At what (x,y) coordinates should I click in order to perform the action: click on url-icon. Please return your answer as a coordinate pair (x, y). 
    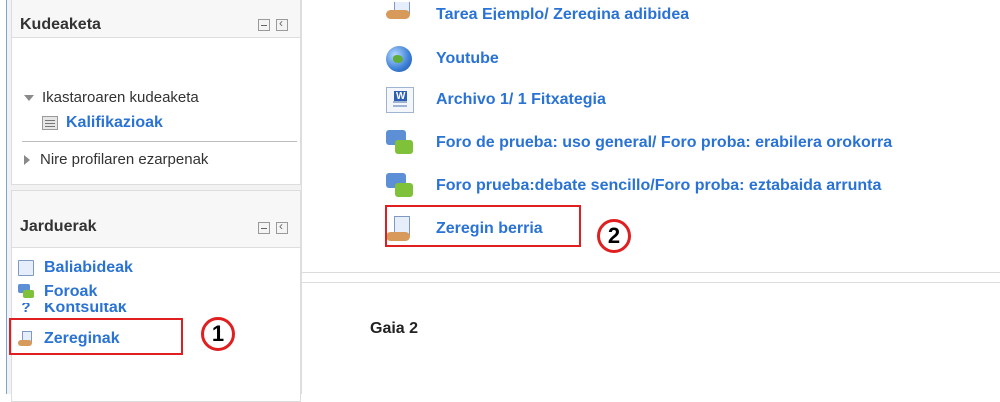
    Looking at the image, I should click on (399, 59).